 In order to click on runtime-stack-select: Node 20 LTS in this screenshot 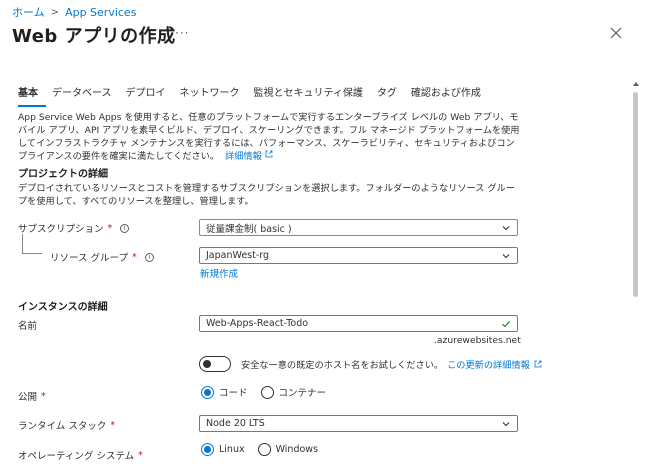, I will do `click(358, 423)`.